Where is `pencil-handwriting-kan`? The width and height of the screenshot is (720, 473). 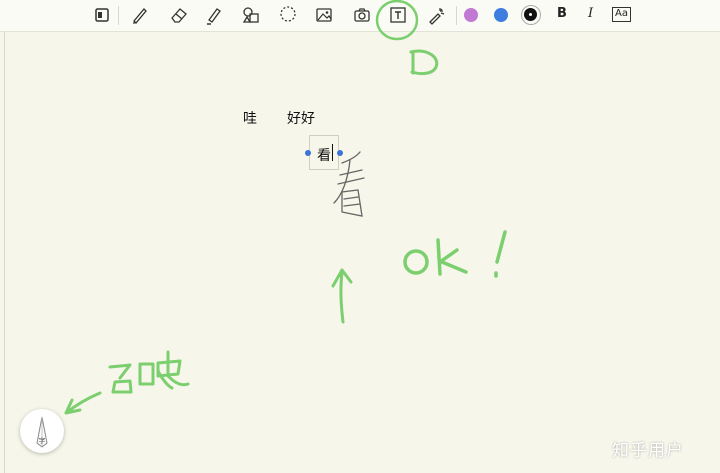
pencil-handwriting-kan is located at coordinates (349, 184).